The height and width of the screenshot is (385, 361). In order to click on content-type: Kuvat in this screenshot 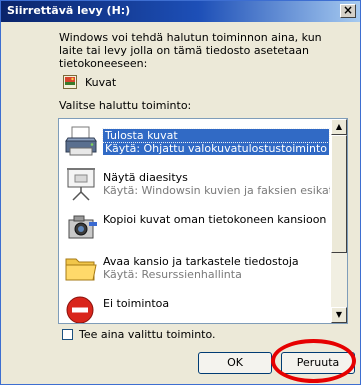, I will do `click(89, 82)`.